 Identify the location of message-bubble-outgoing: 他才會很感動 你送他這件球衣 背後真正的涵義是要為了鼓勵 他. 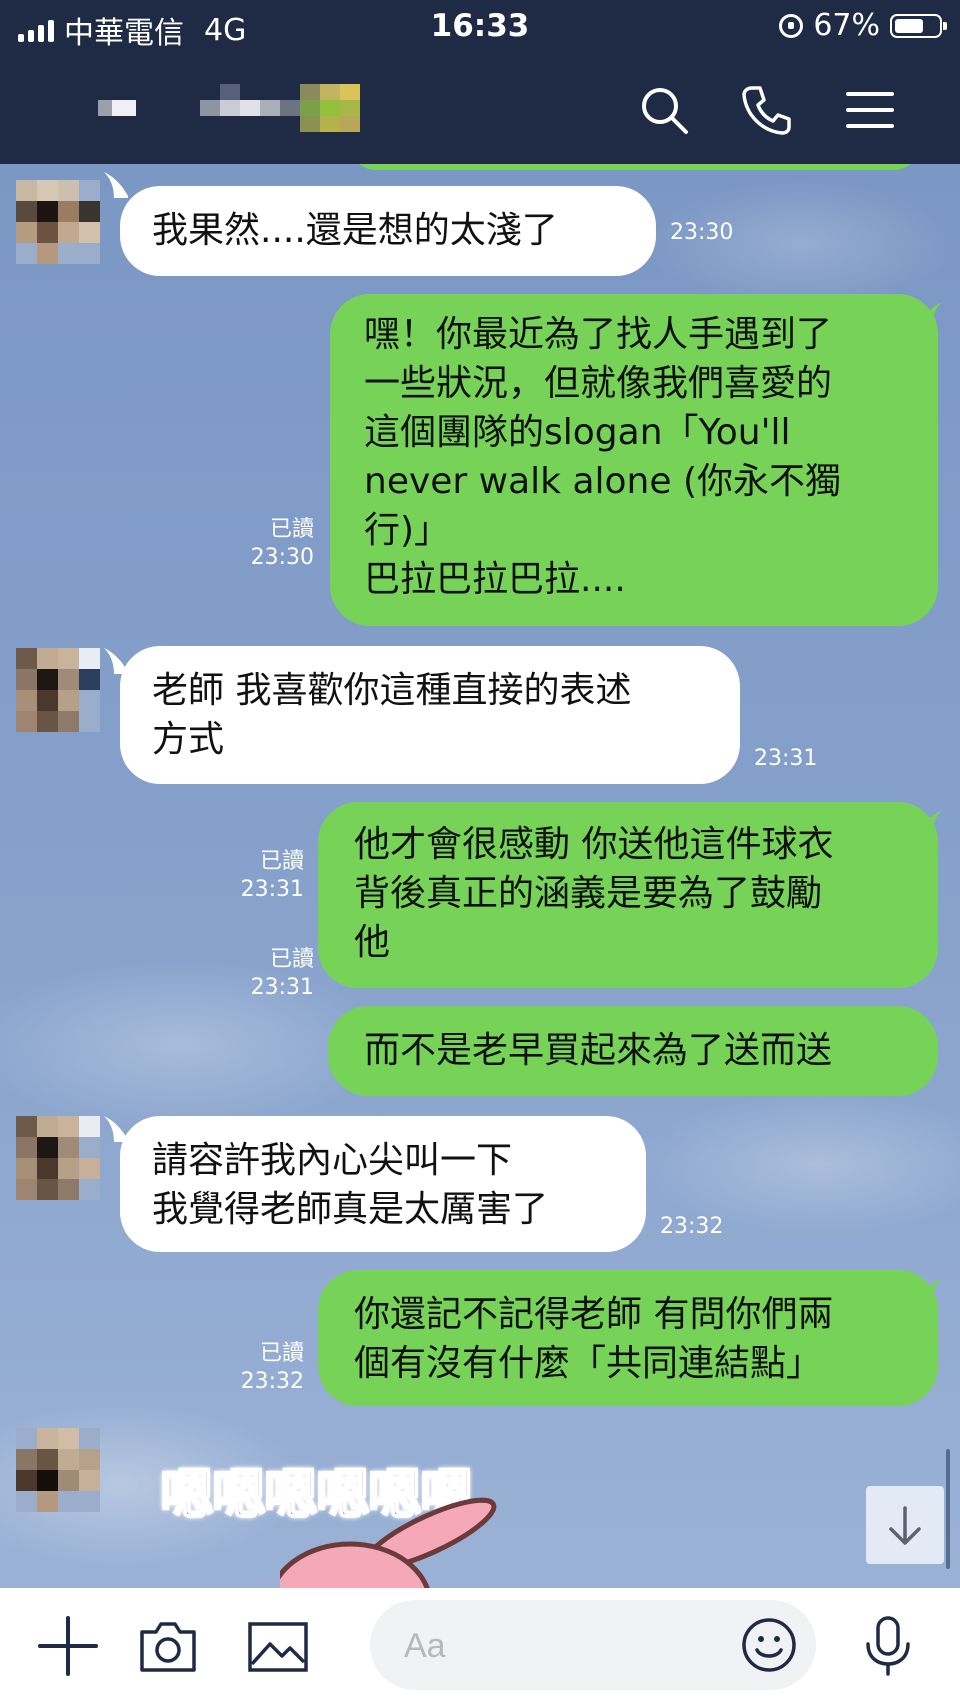
(628, 895).